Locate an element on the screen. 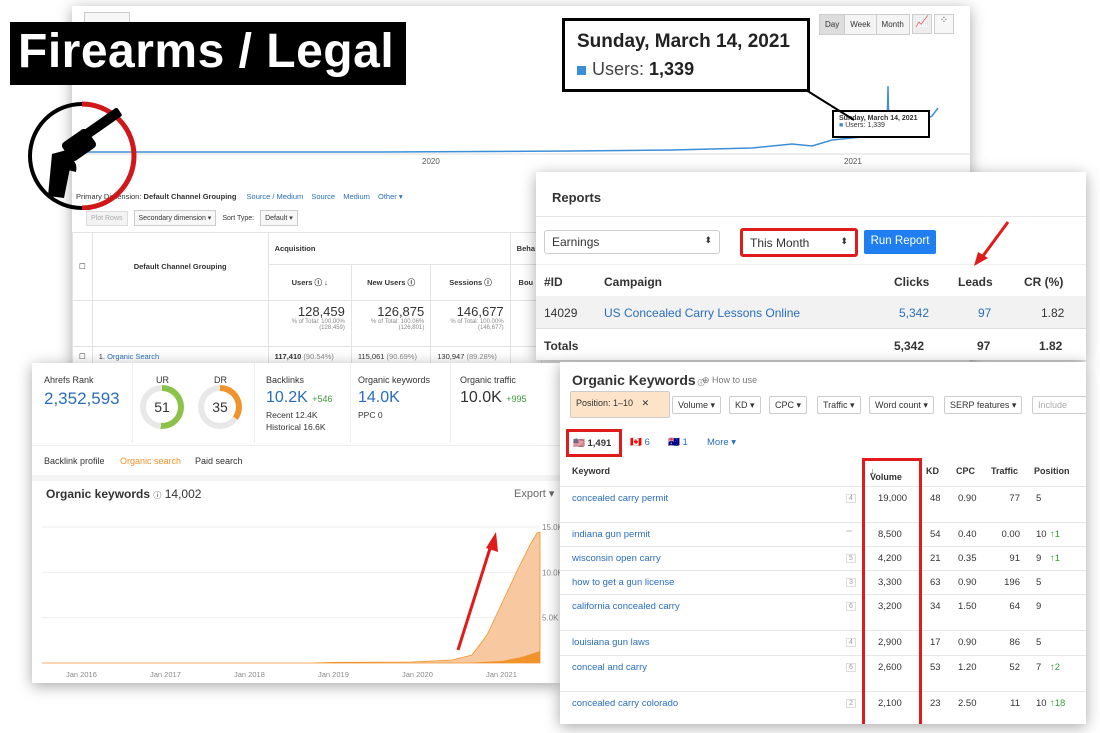  clicks-link: 5,342 is located at coordinates (914, 313).